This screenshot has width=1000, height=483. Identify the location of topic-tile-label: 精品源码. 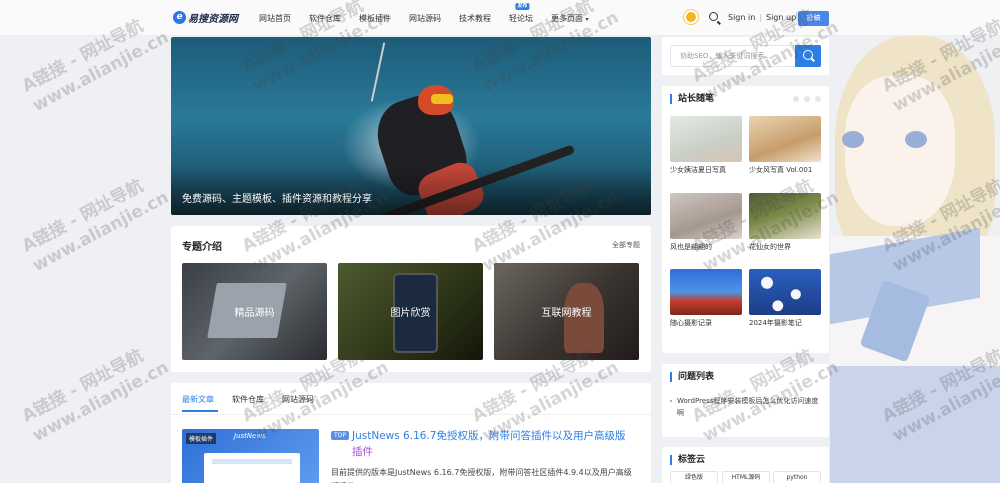
(254, 313).